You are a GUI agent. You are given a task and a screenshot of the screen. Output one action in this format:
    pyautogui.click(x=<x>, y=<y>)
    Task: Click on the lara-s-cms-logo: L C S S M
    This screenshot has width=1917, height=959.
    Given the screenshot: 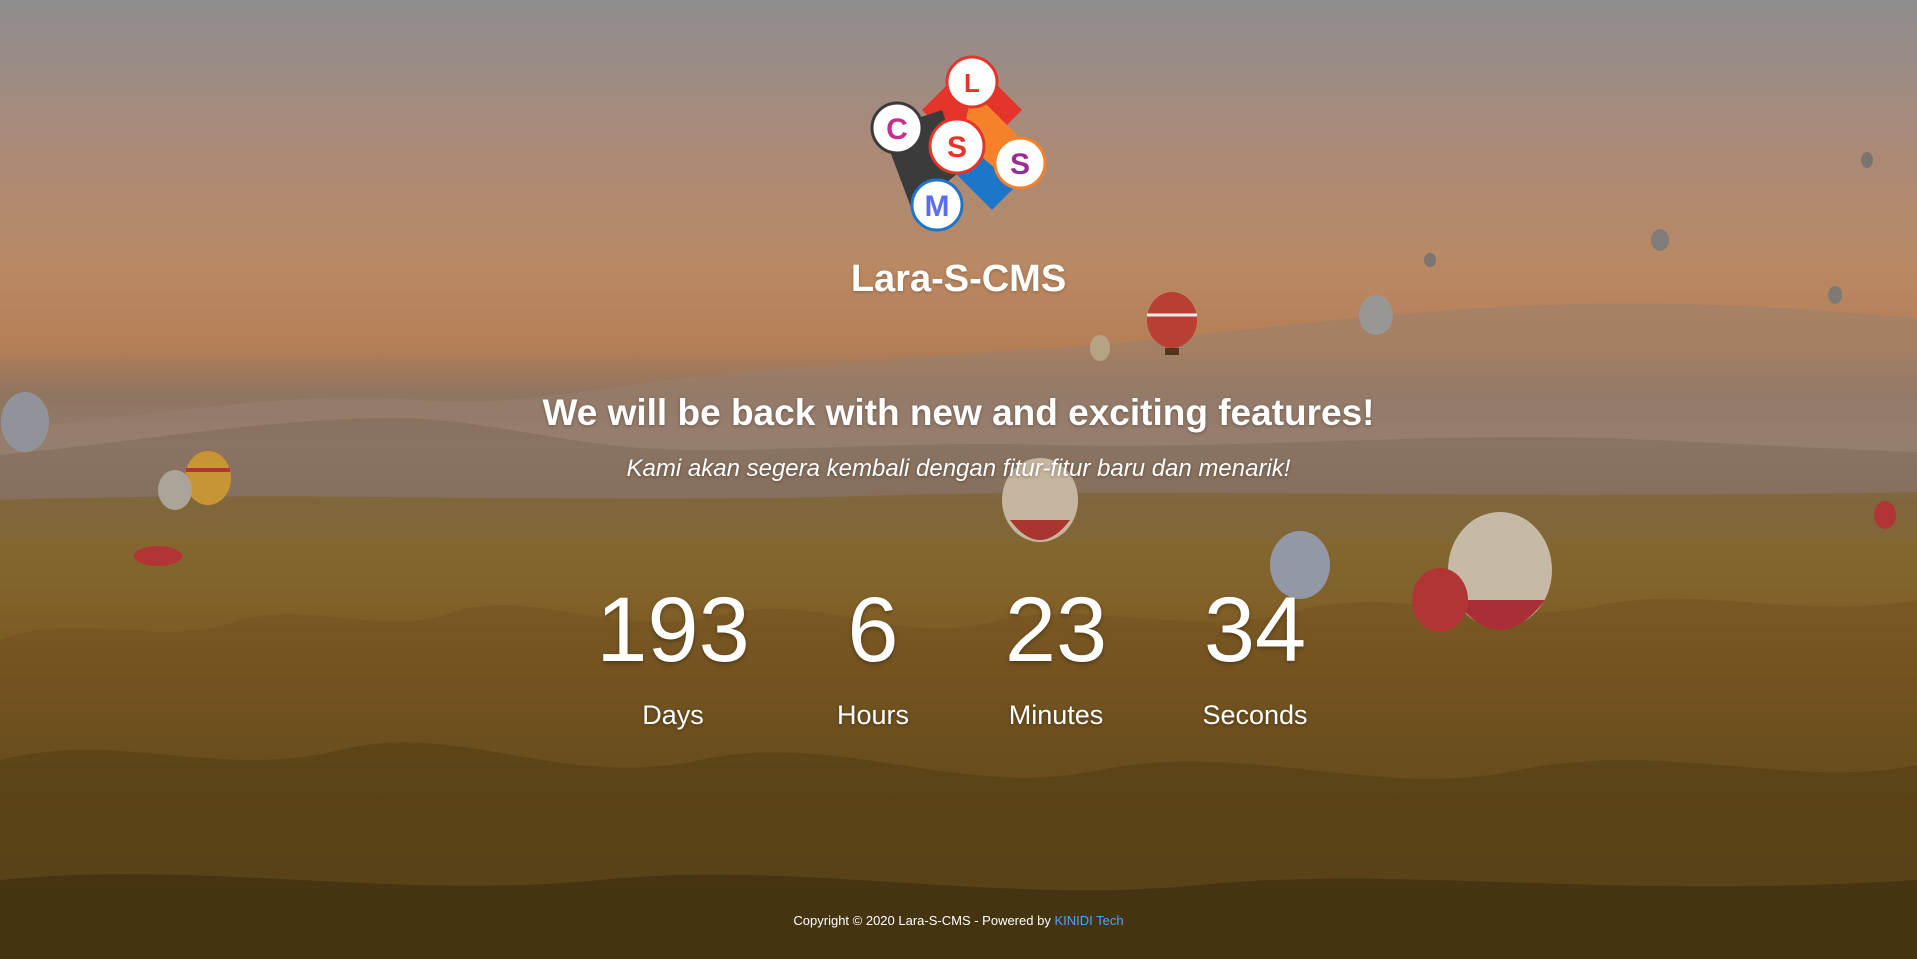 What is the action you would take?
    pyautogui.click(x=958, y=143)
    